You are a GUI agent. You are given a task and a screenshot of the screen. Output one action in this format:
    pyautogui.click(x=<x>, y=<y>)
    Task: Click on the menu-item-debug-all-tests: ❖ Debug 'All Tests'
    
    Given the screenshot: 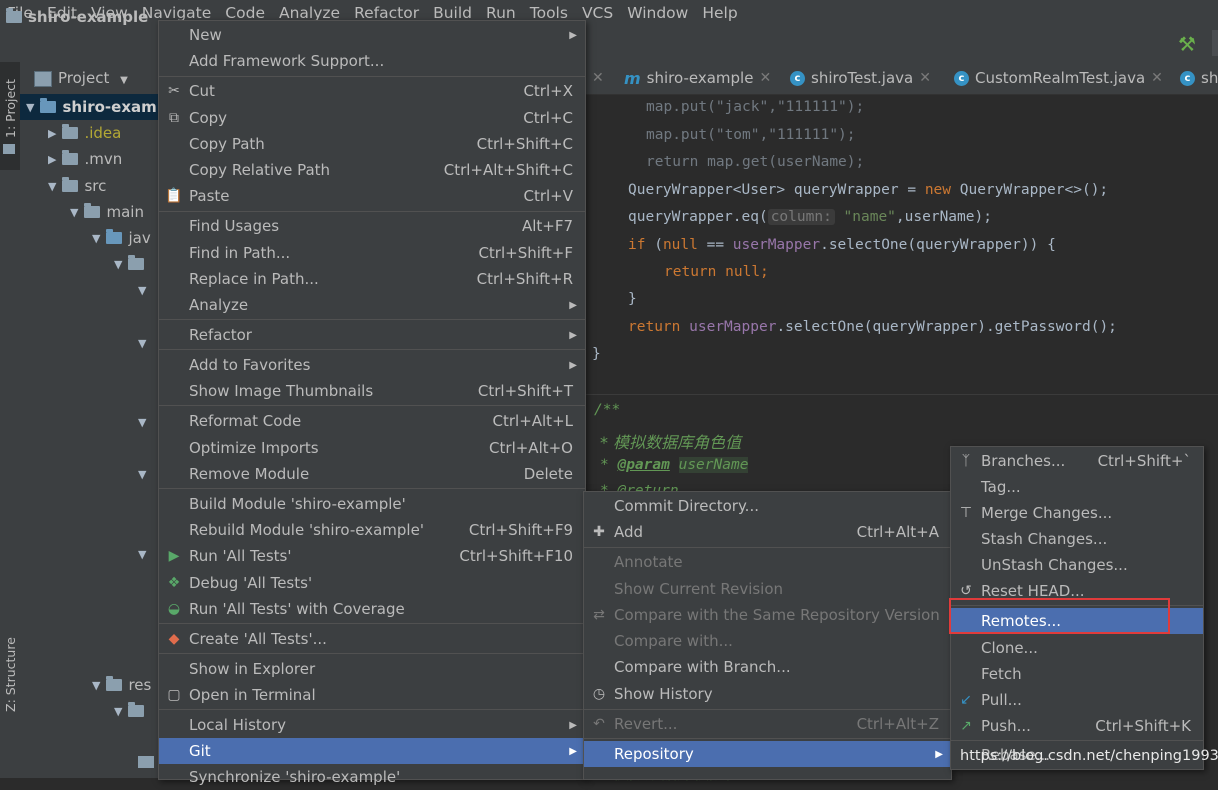 What is the action you would take?
    pyautogui.click(x=372, y=583)
    